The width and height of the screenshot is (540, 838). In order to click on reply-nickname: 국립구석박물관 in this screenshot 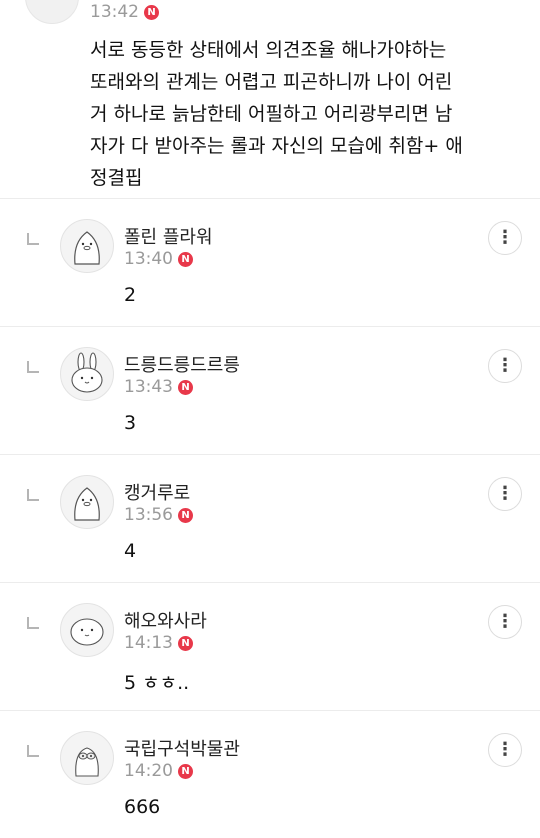, I will do `click(182, 748)`.